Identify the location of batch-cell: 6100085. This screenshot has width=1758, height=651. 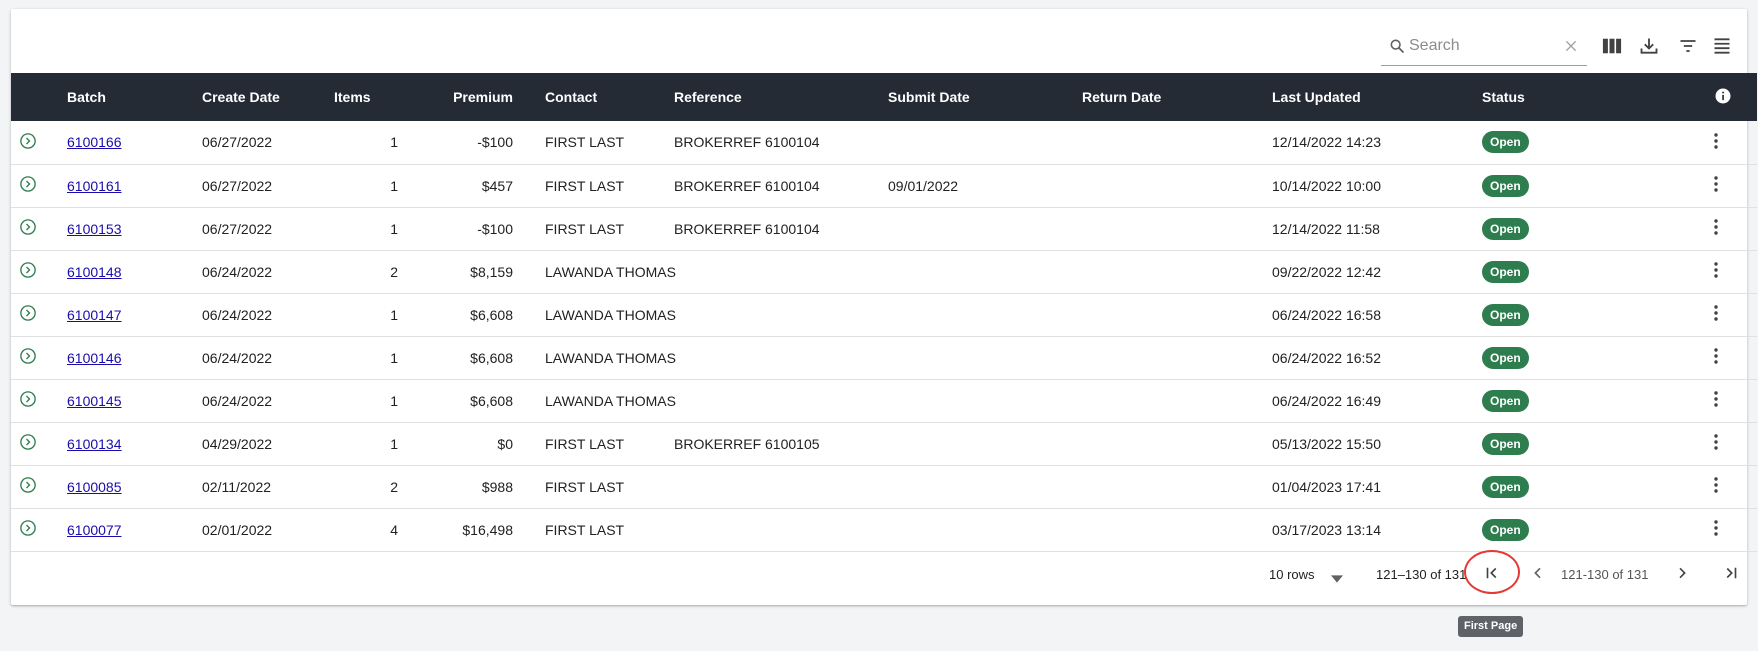
(134, 486).